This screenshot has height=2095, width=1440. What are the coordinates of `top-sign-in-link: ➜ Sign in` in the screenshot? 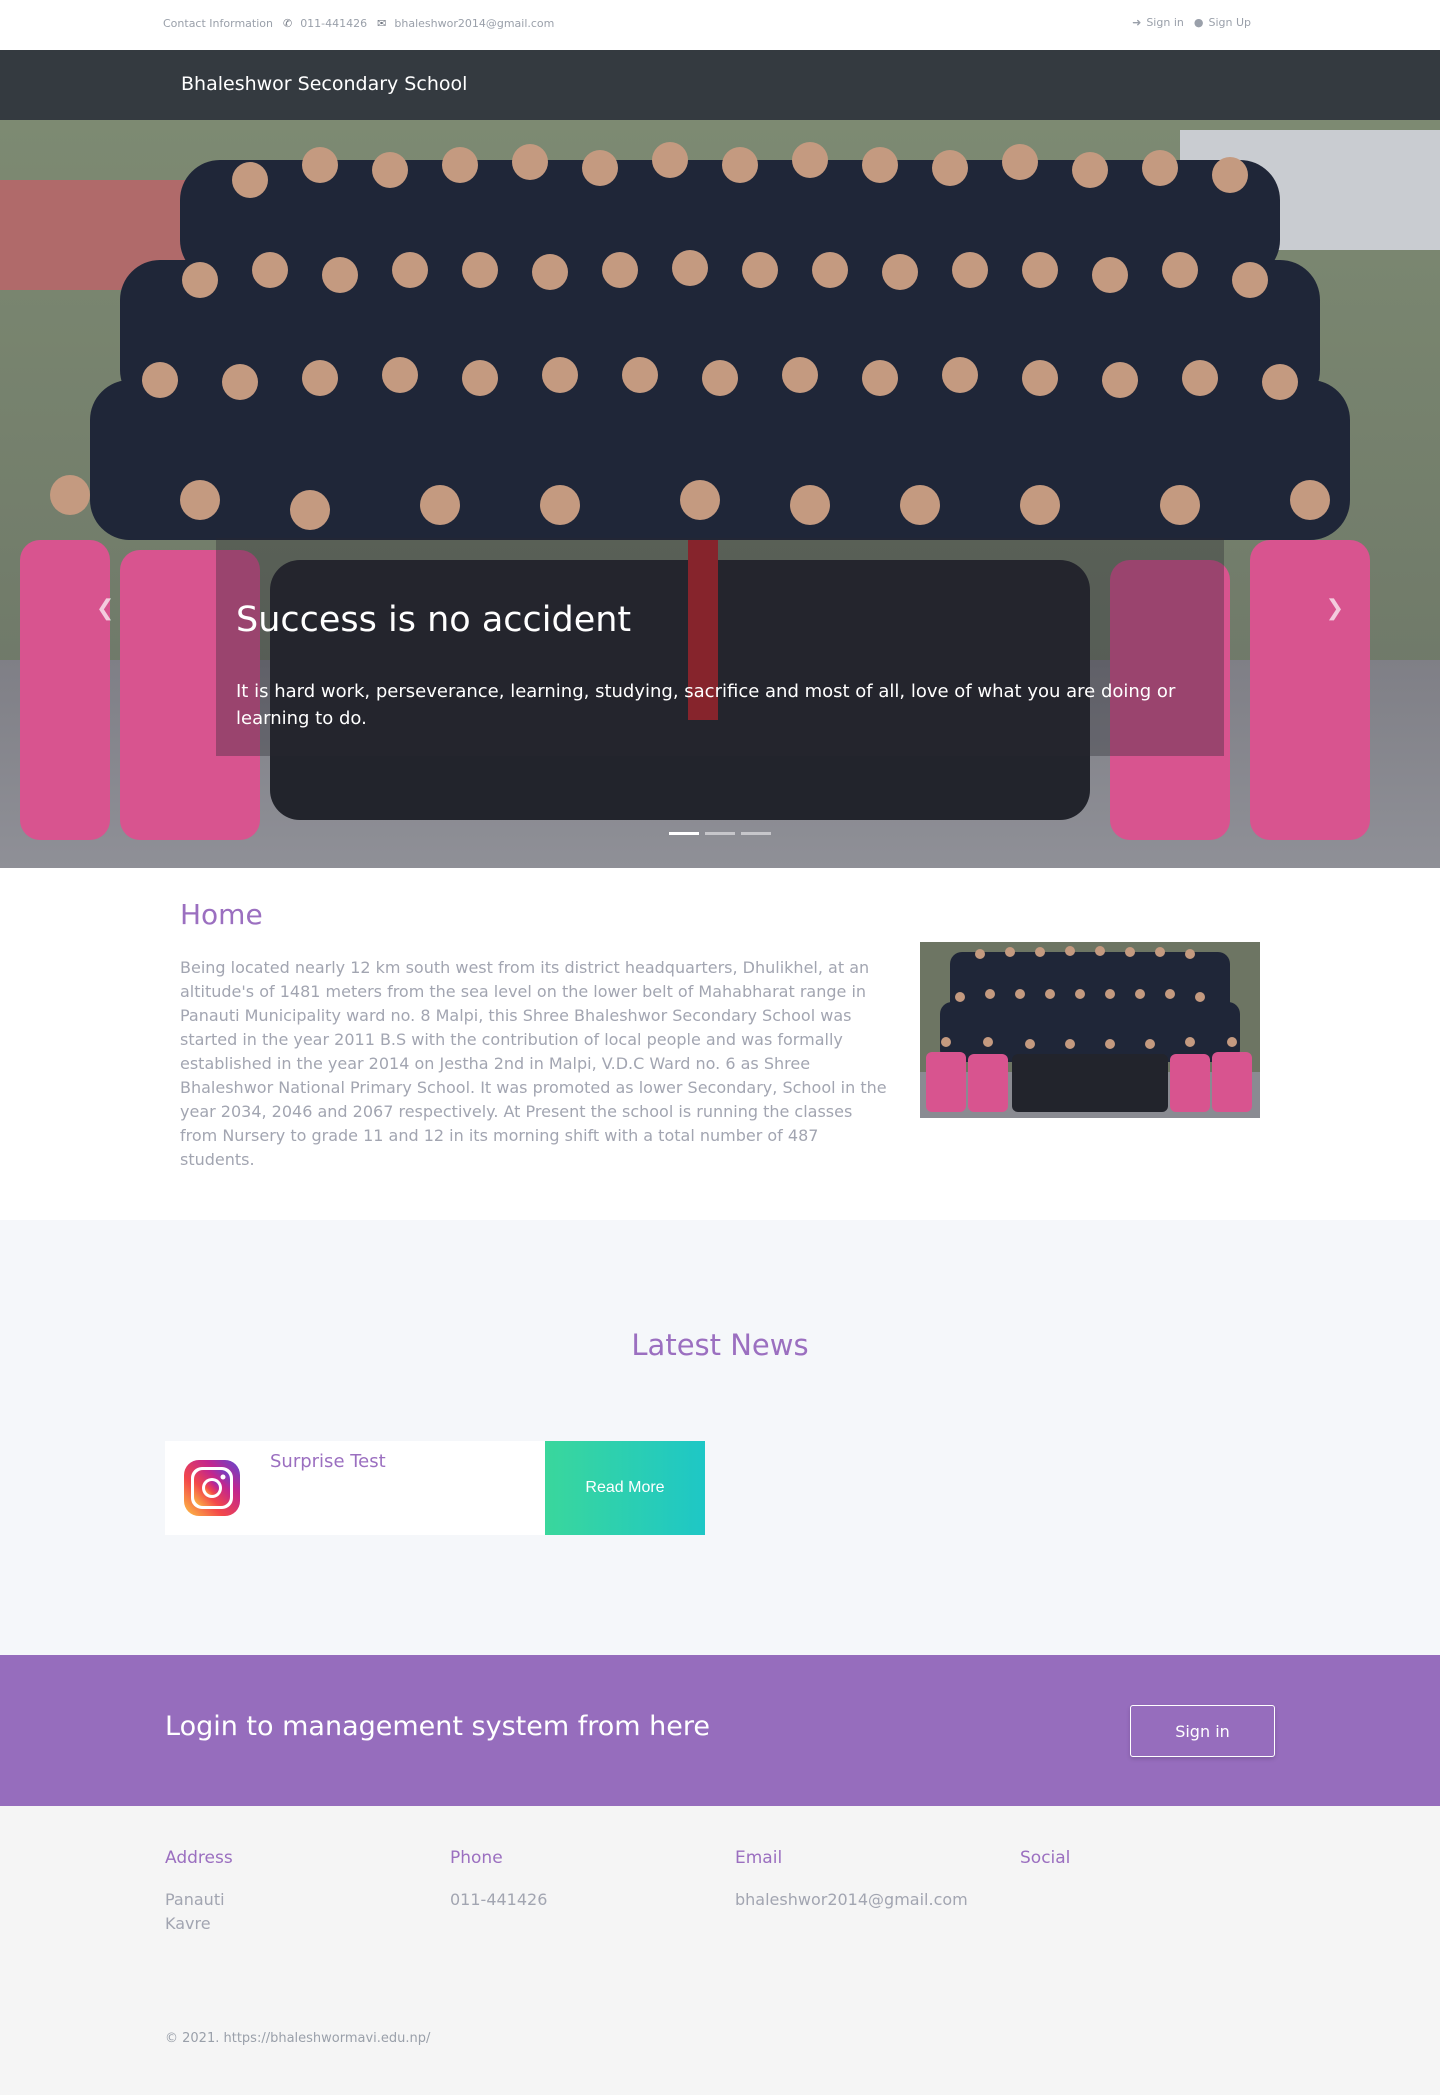 It's located at (1158, 22).